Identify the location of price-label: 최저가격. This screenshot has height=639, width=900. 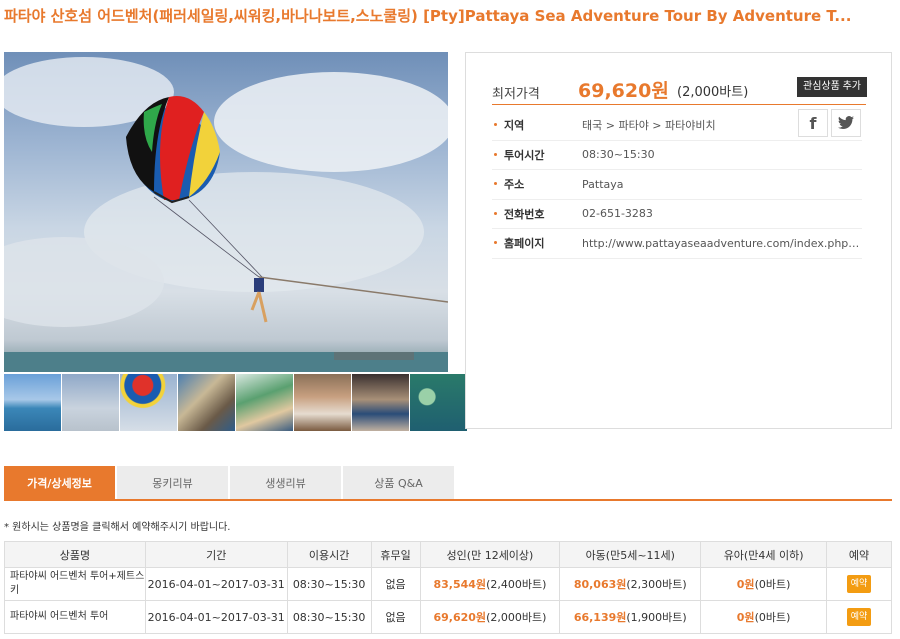
(516, 94).